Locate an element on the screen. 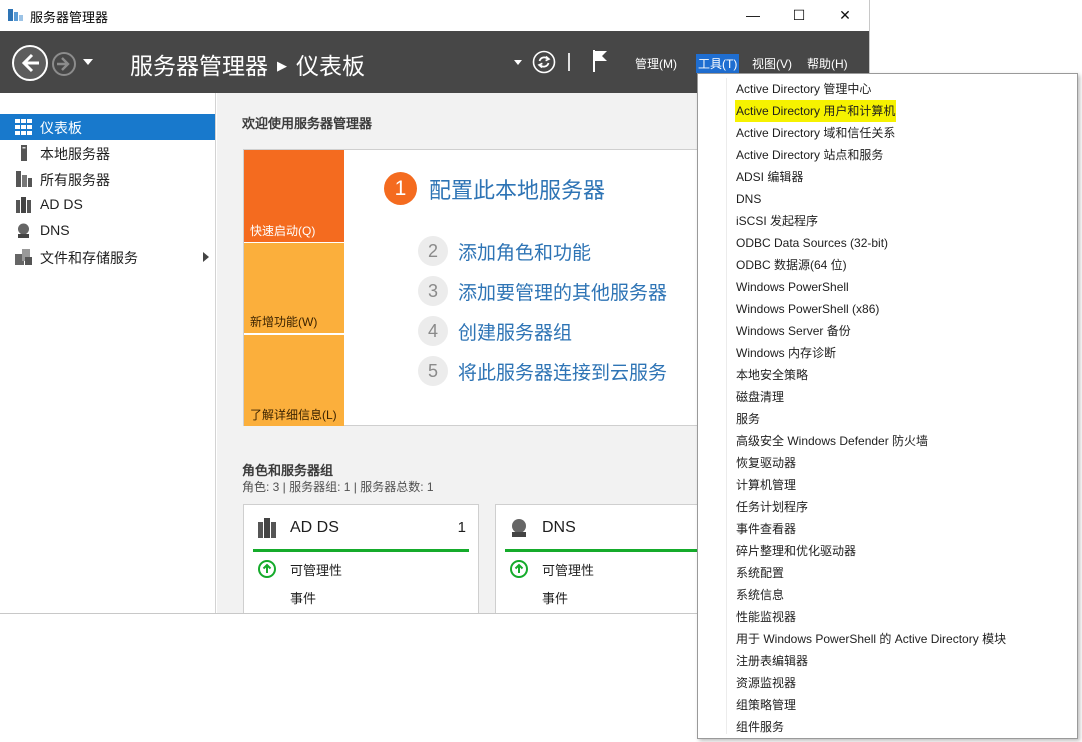 This screenshot has height=742, width=1082. servers-icon is located at coordinates (24, 179).